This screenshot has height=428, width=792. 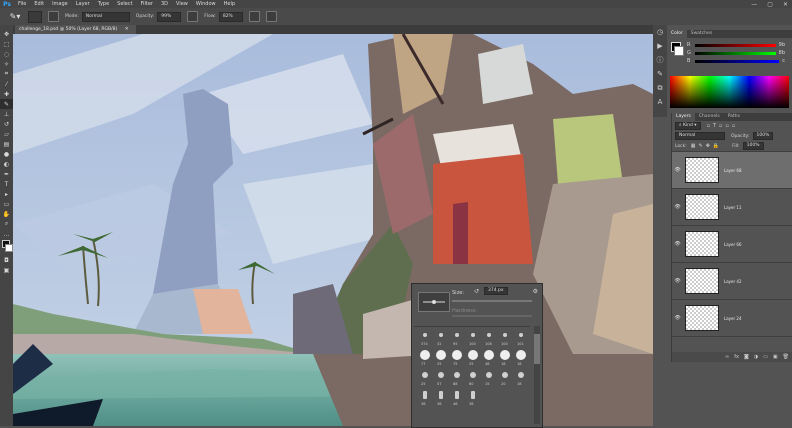 What do you see at coordinates (660, 88) in the screenshot?
I see `clone-source-icon: ⧉` at bounding box center [660, 88].